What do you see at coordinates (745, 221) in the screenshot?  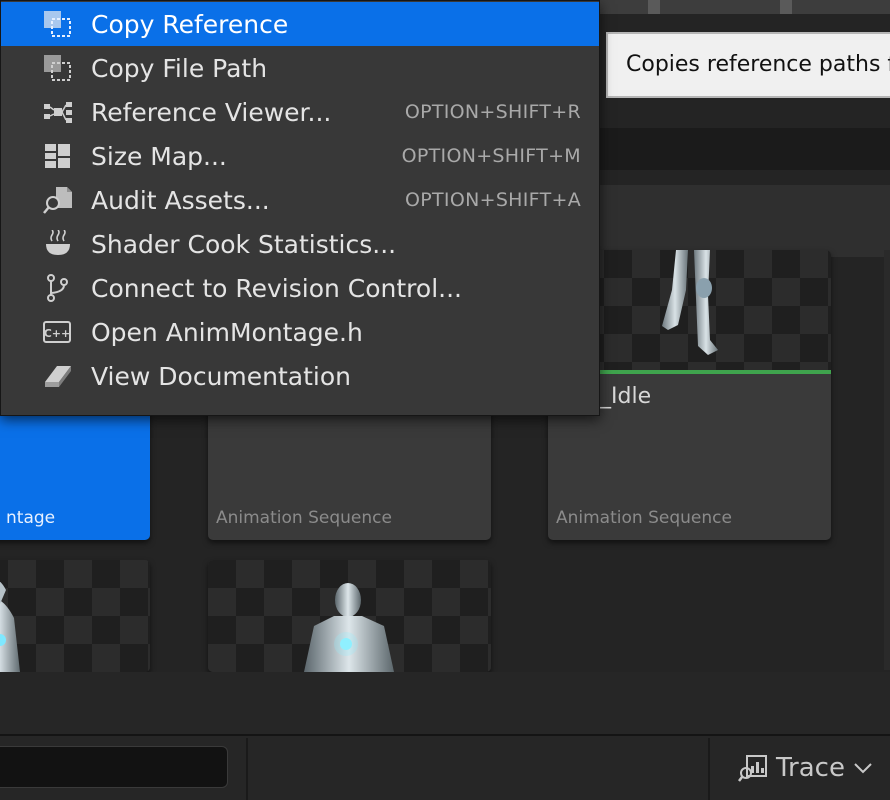 I see `filter-bar` at bounding box center [745, 221].